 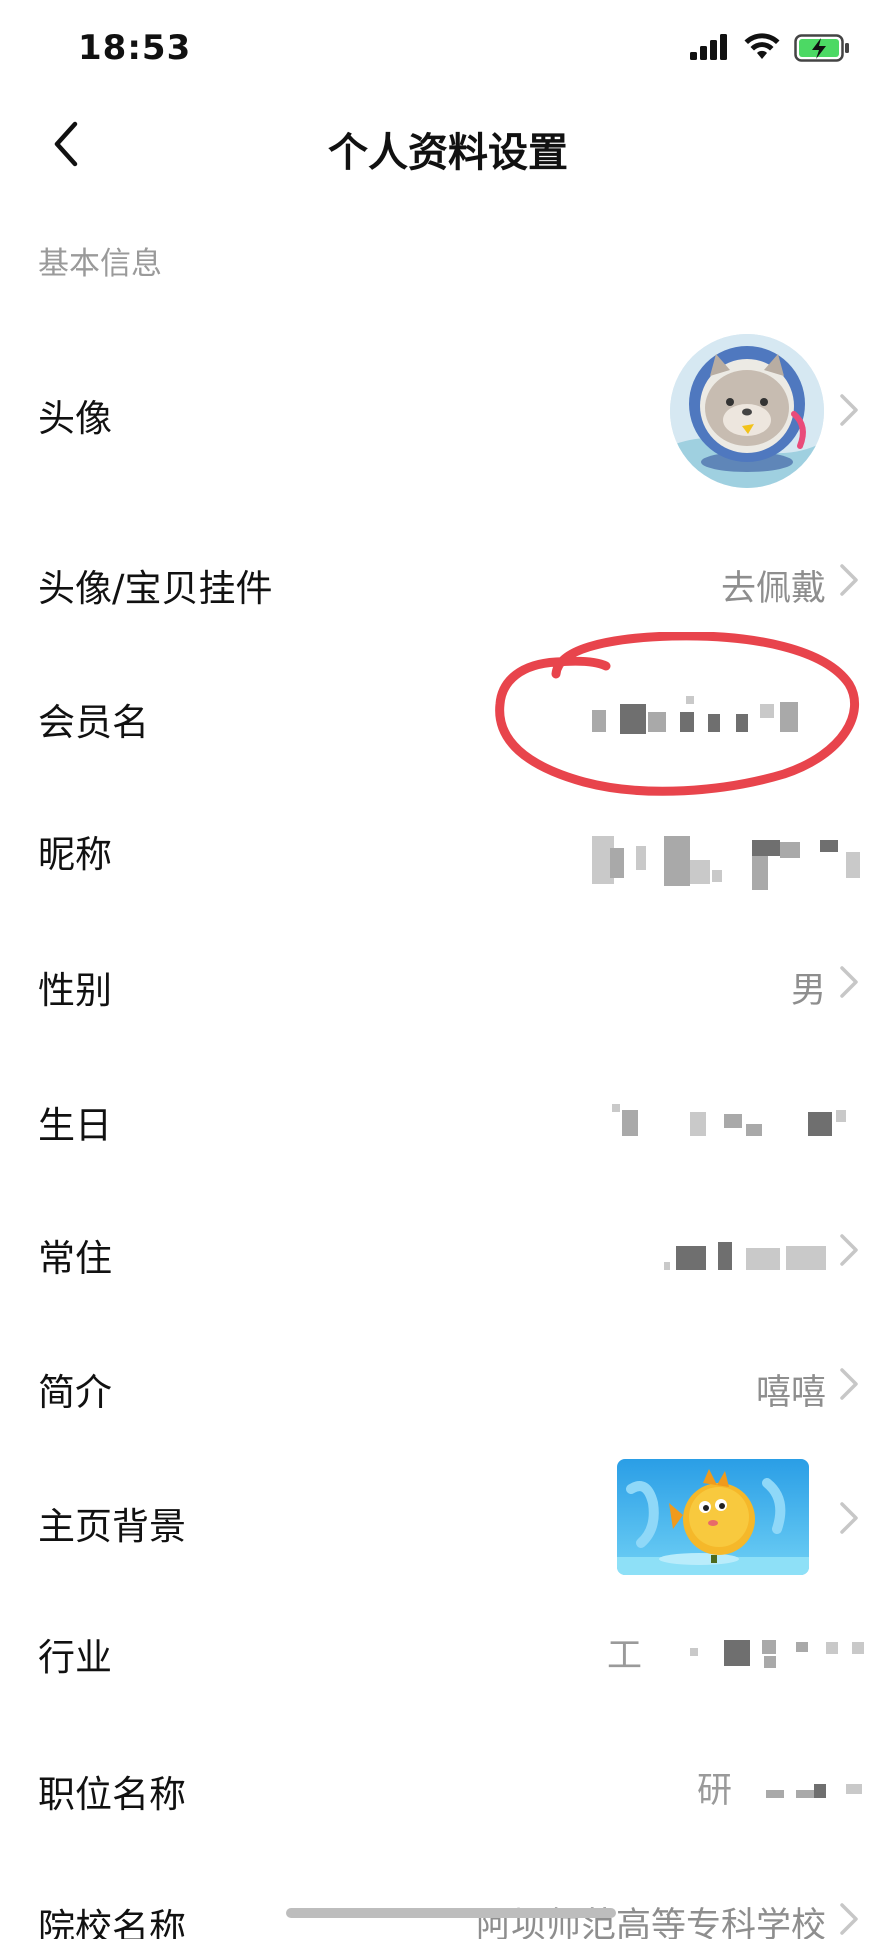 I want to click on fish-mascot-background-image, so click(x=713, y=1517).